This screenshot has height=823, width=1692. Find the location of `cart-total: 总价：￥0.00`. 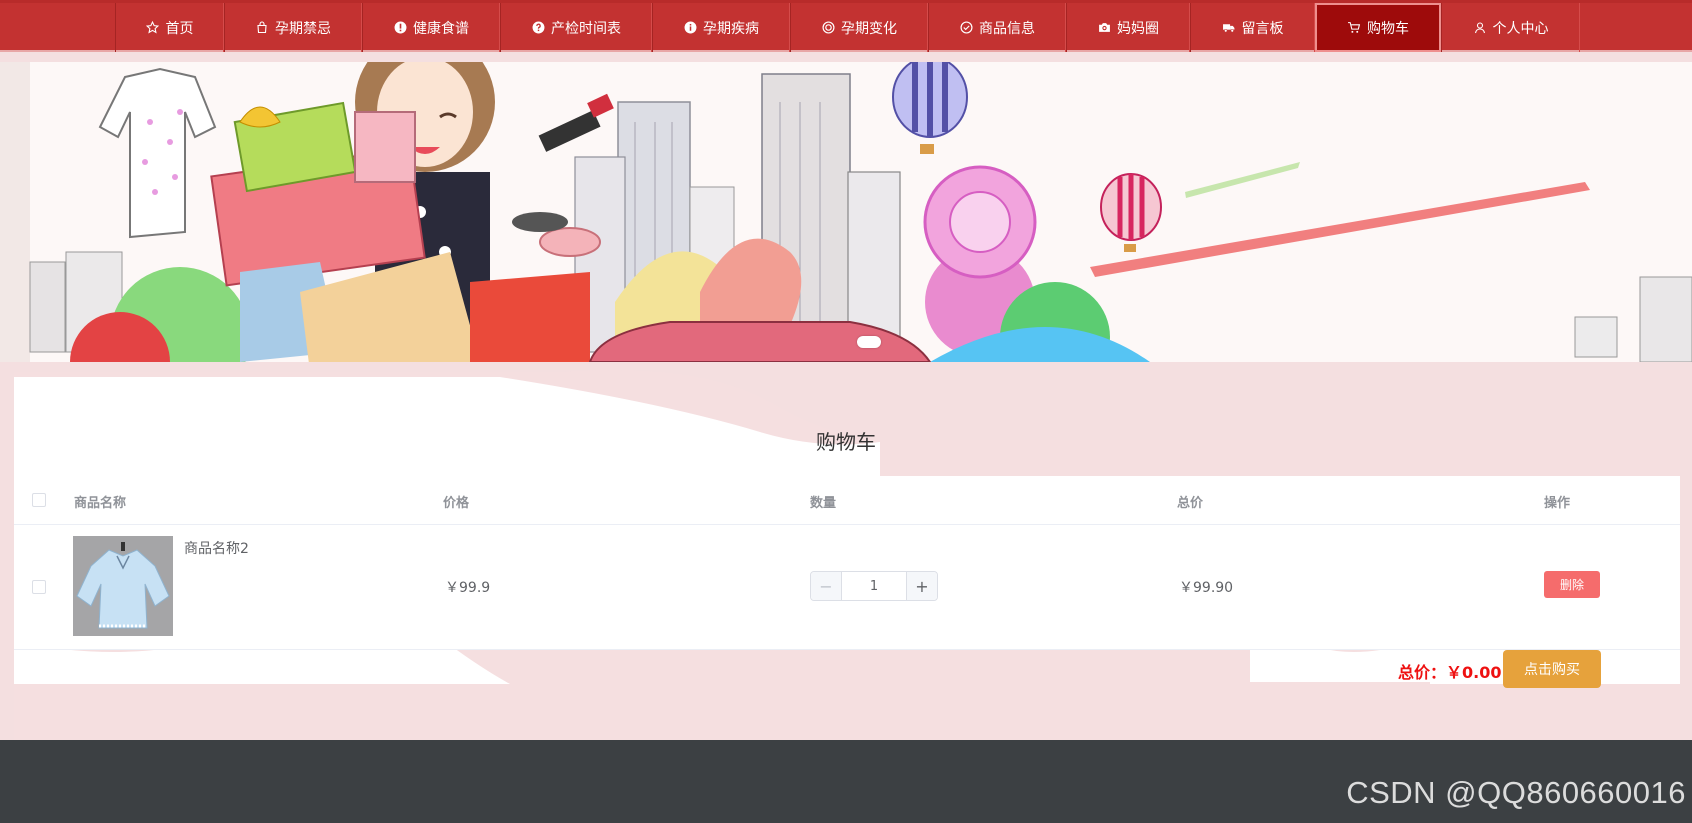

cart-total: 总价：￥0.00 is located at coordinates (1450, 671).